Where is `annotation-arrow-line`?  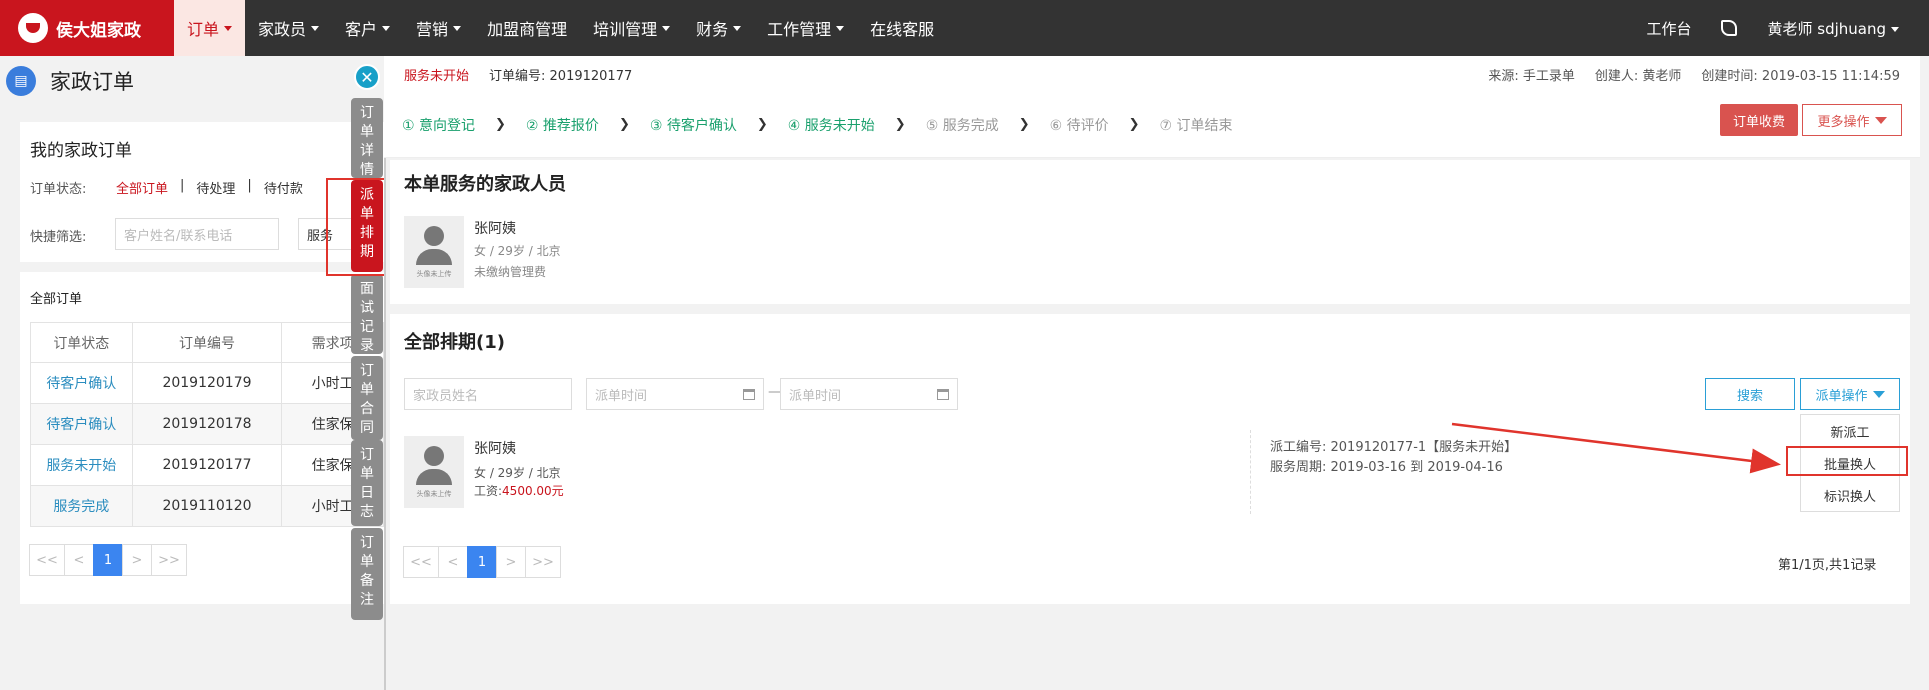
annotation-arrow-line is located at coordinates (1616, 448).